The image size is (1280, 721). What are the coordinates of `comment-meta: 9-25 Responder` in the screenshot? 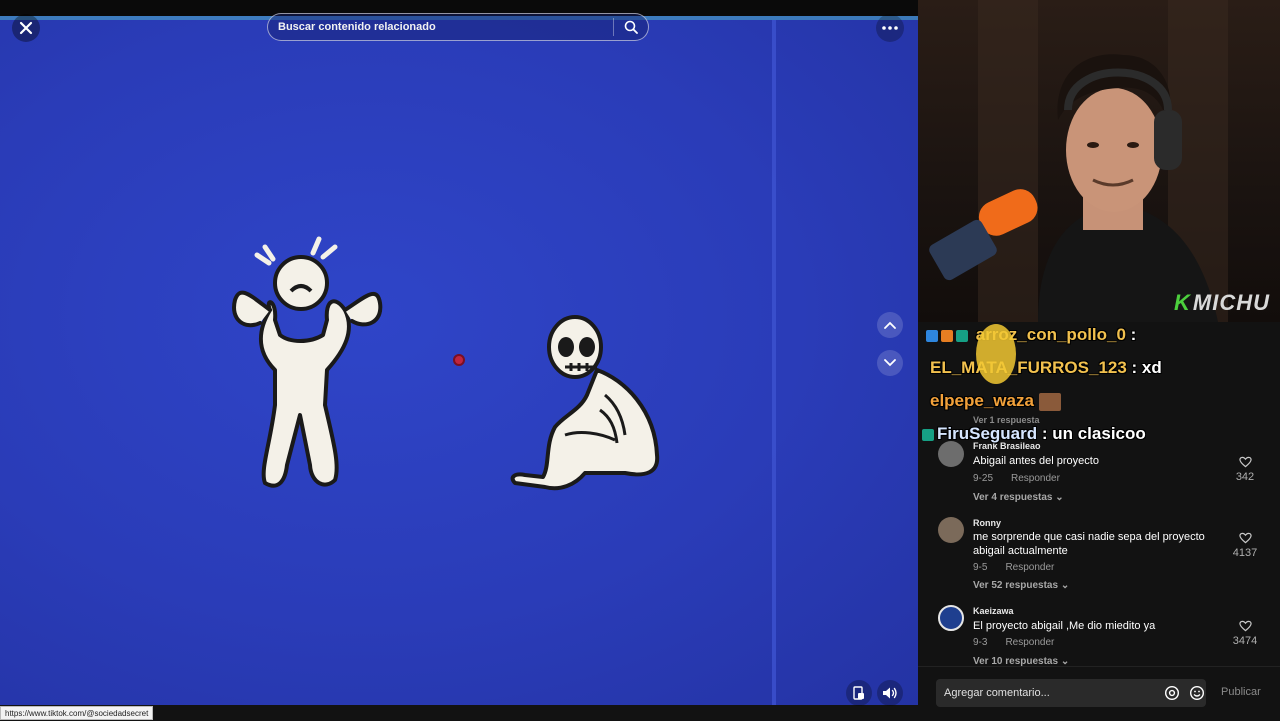 It's located at (1025, 478).